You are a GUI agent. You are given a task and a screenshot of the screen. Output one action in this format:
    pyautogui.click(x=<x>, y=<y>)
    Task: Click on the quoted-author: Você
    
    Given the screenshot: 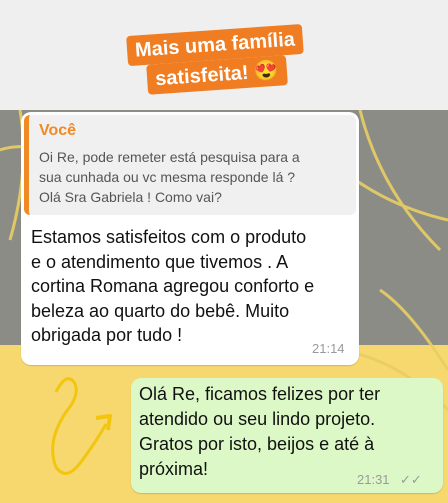 What is the action you would take?
    pyautogui.click(x=58, y=130)
    